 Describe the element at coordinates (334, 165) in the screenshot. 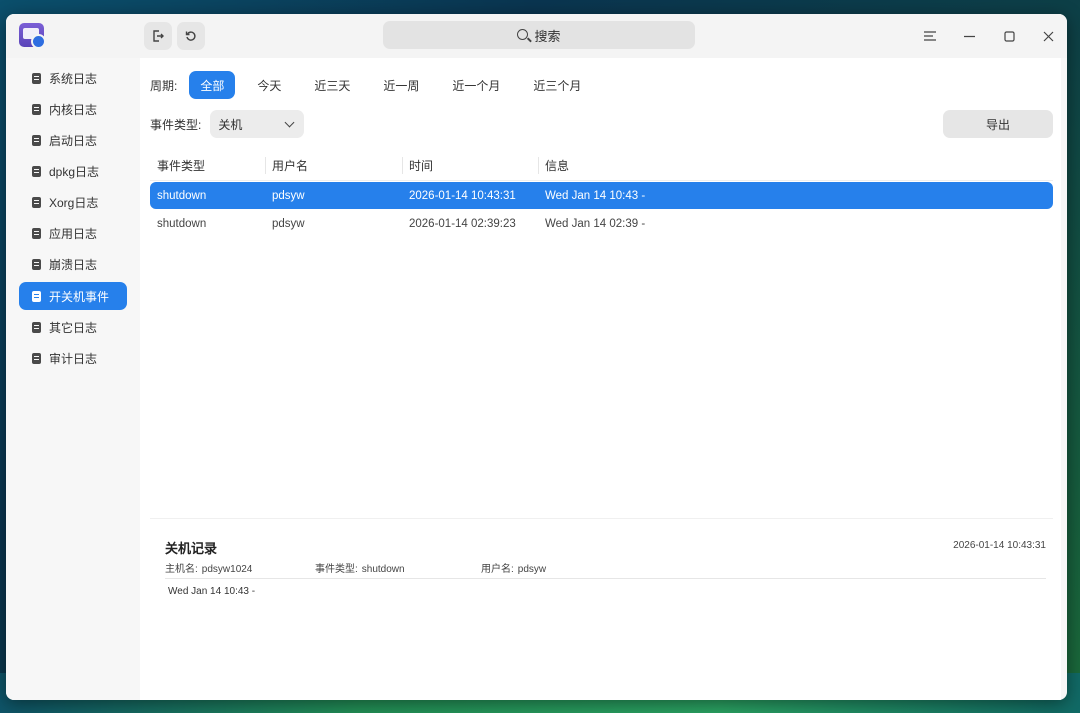

I see `column-header-username: 用户名` at that location.